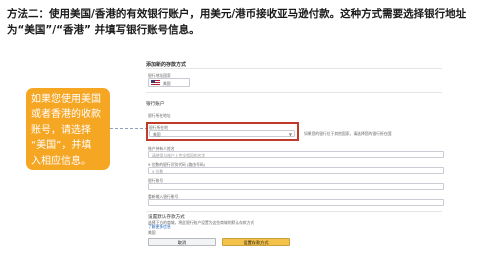 The image size is (499, 274). I want to click on callout-line: “美国”，并填, so click(61, 146).